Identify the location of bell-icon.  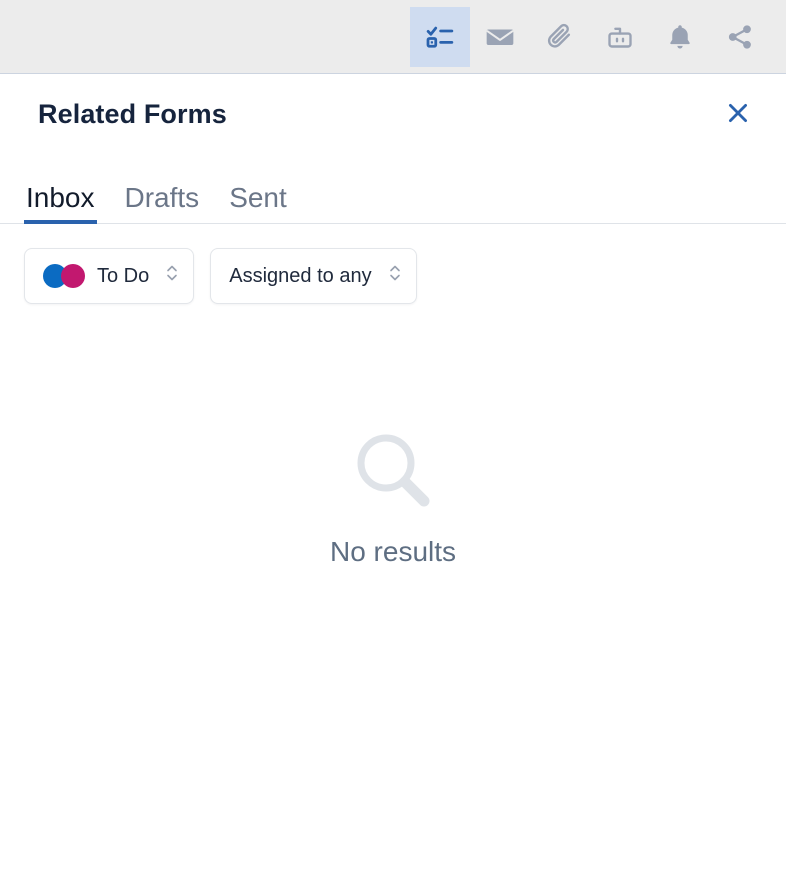
(680, 37).